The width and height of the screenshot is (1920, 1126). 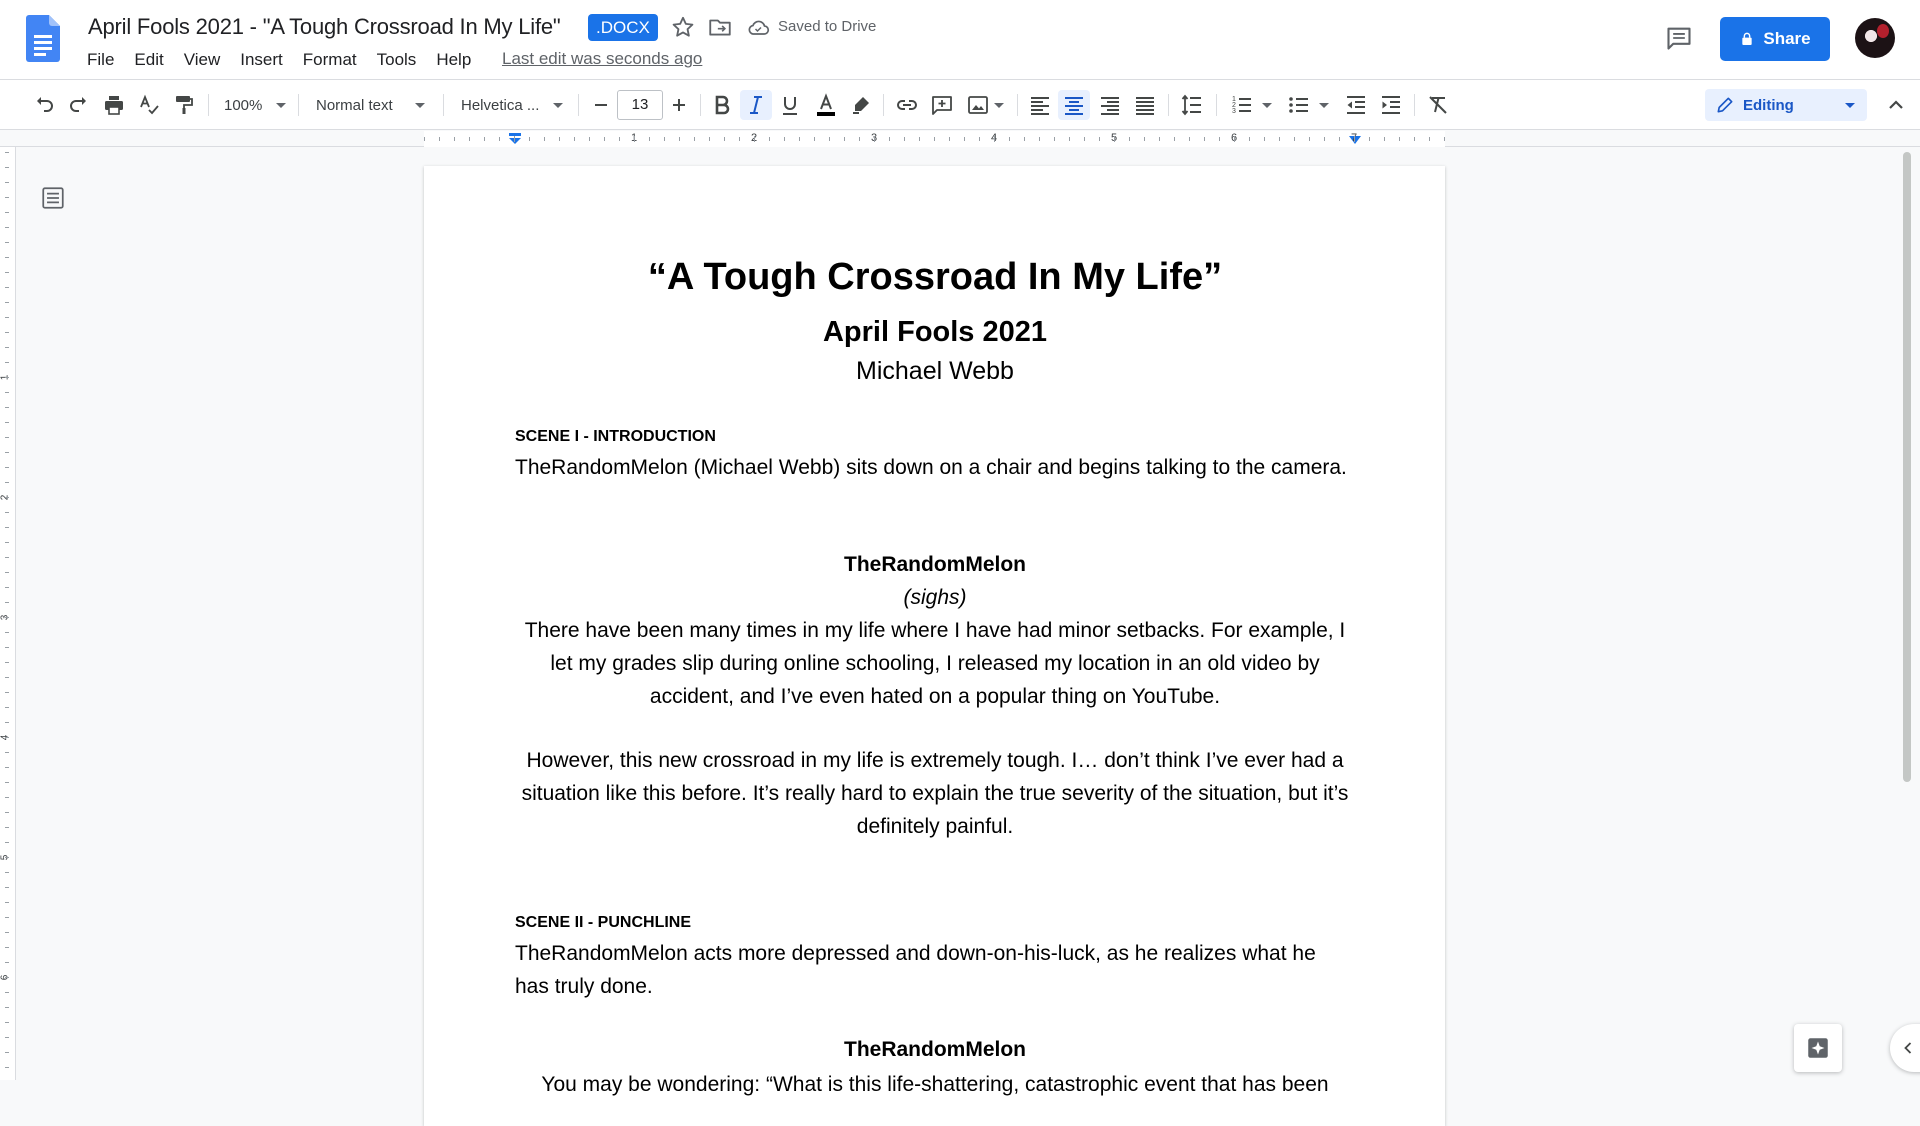 What do you see at coordinates (683, 27) in the screenshot?
I see `star-icon` at bounding box center [683, 27].